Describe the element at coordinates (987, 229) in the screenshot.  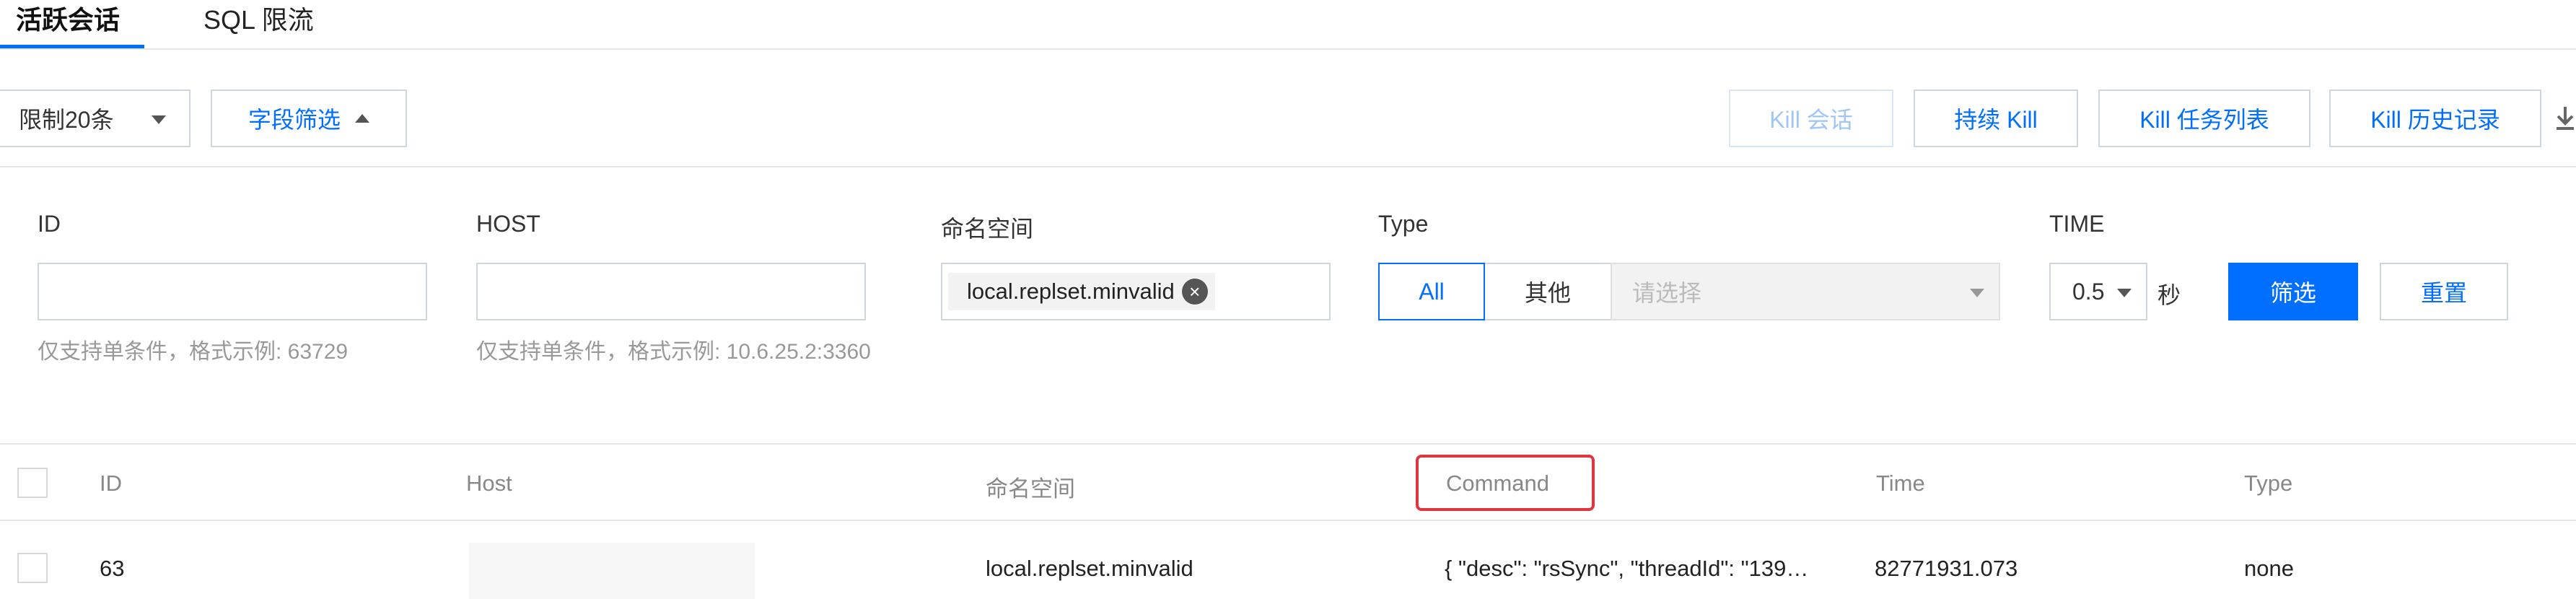
I see `namespace-label: 命名空间` at that location.